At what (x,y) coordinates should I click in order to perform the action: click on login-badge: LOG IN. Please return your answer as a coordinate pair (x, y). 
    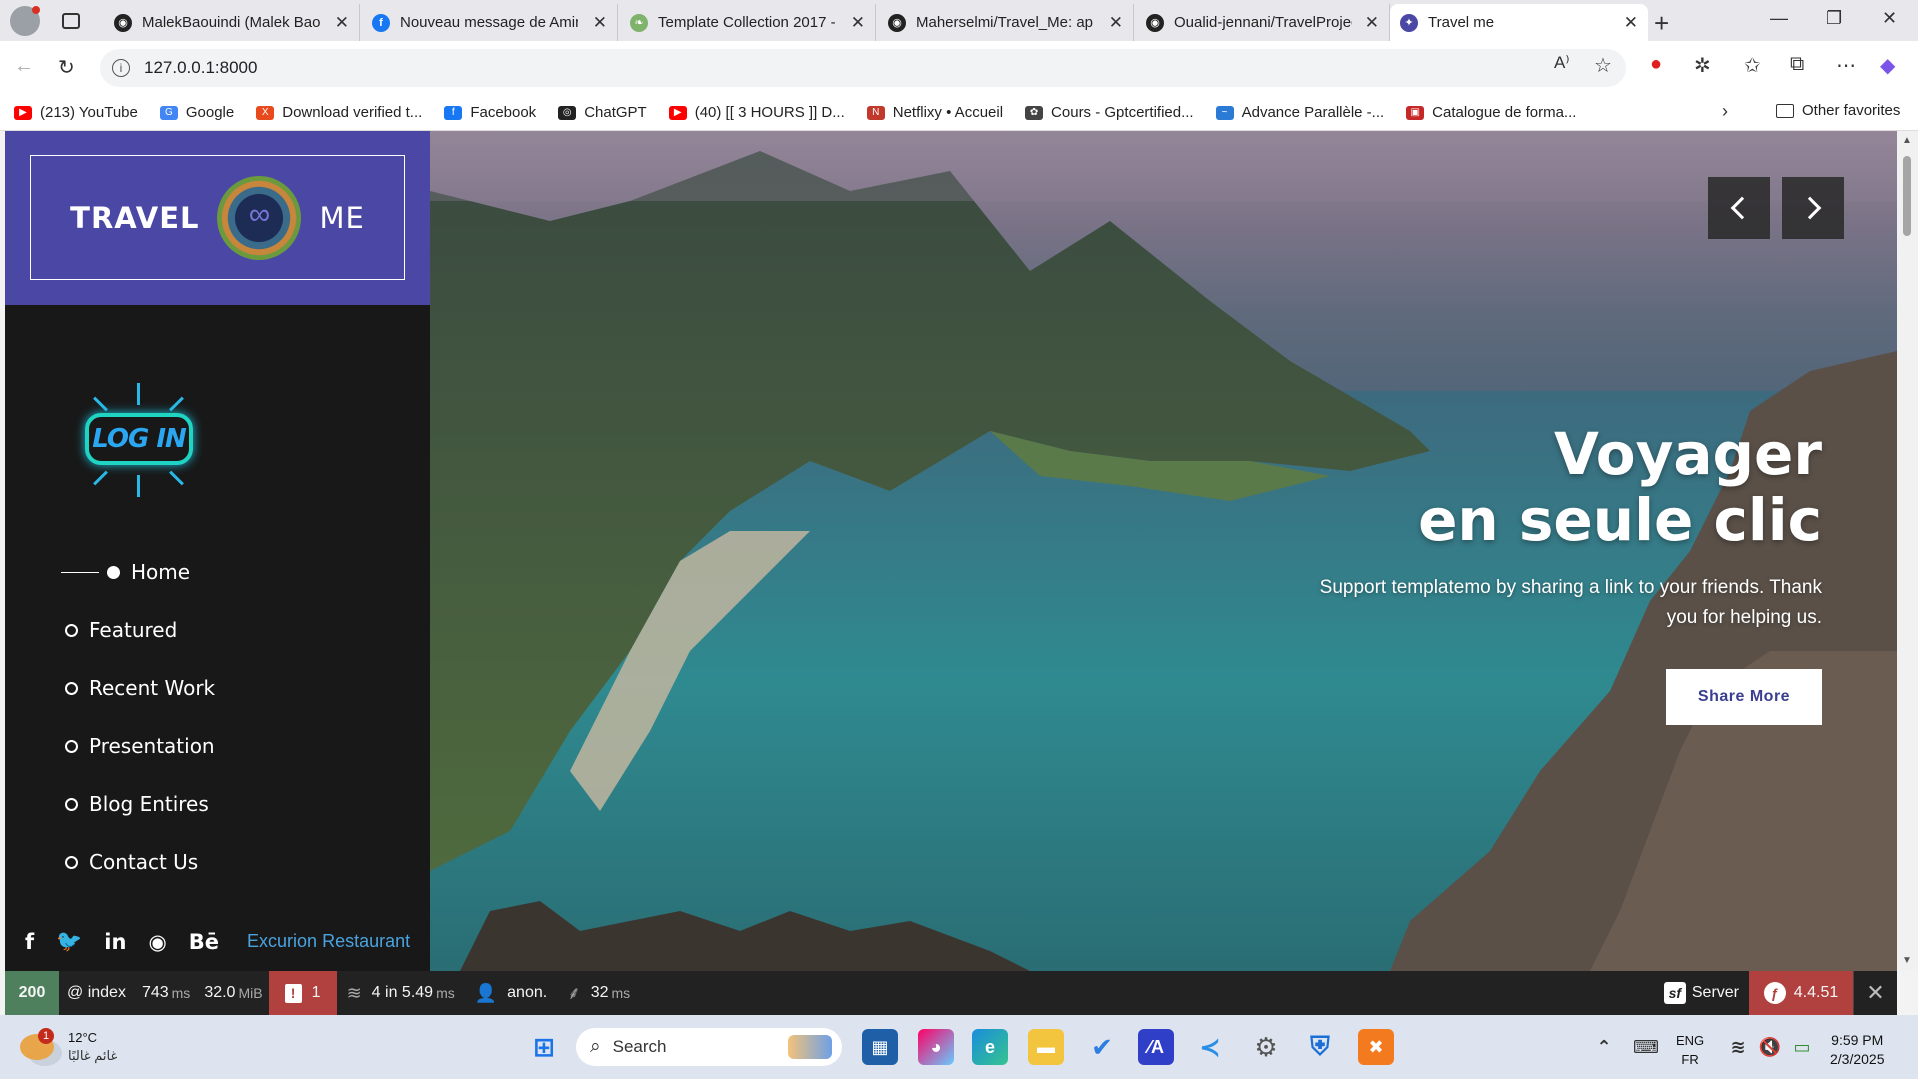
    Looking at the image, I should click on (139, 439).